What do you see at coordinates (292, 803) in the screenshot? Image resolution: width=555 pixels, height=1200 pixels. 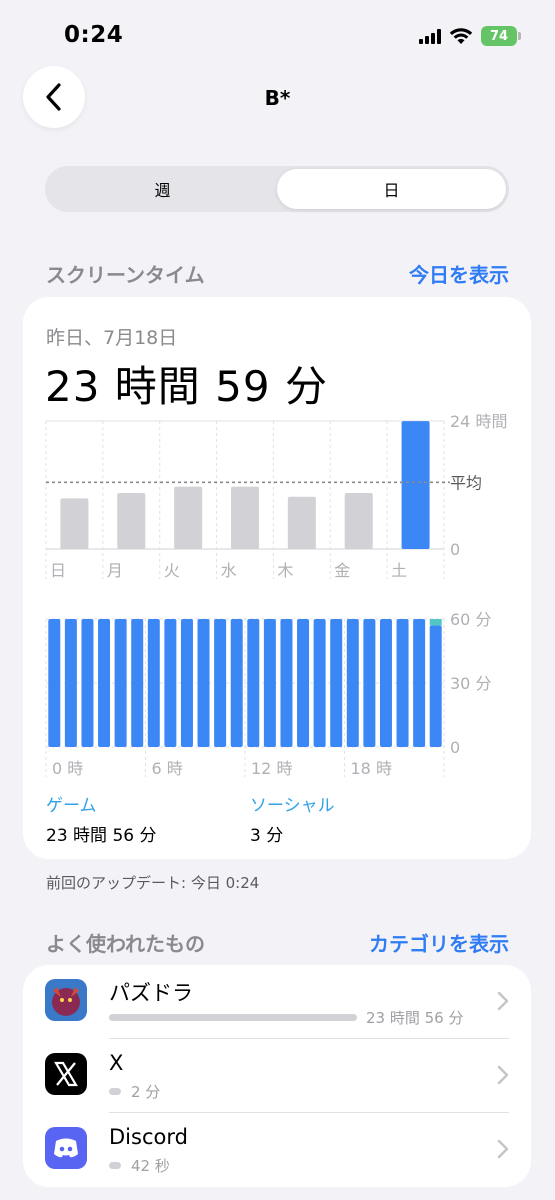 I see `category-label-social: ソーシャル` at bounding box center [292, 803].